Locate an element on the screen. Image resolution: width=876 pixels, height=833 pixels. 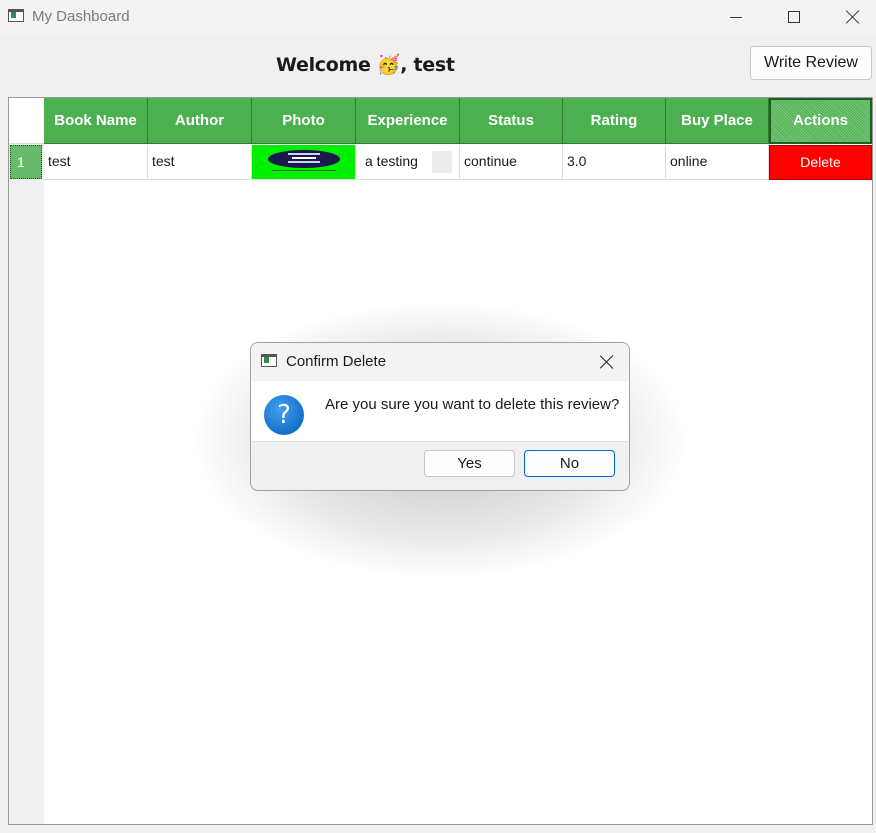
cell-photo is located at coordinates (304, 162).